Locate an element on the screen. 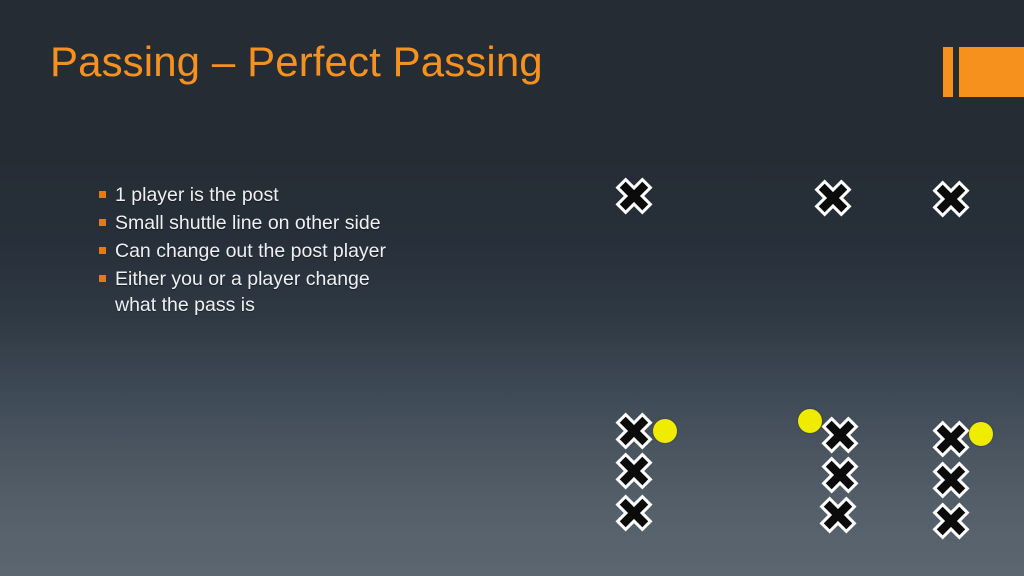  bullet-list-item: Small shuttle line on other side is located at coordinates (244, 223).